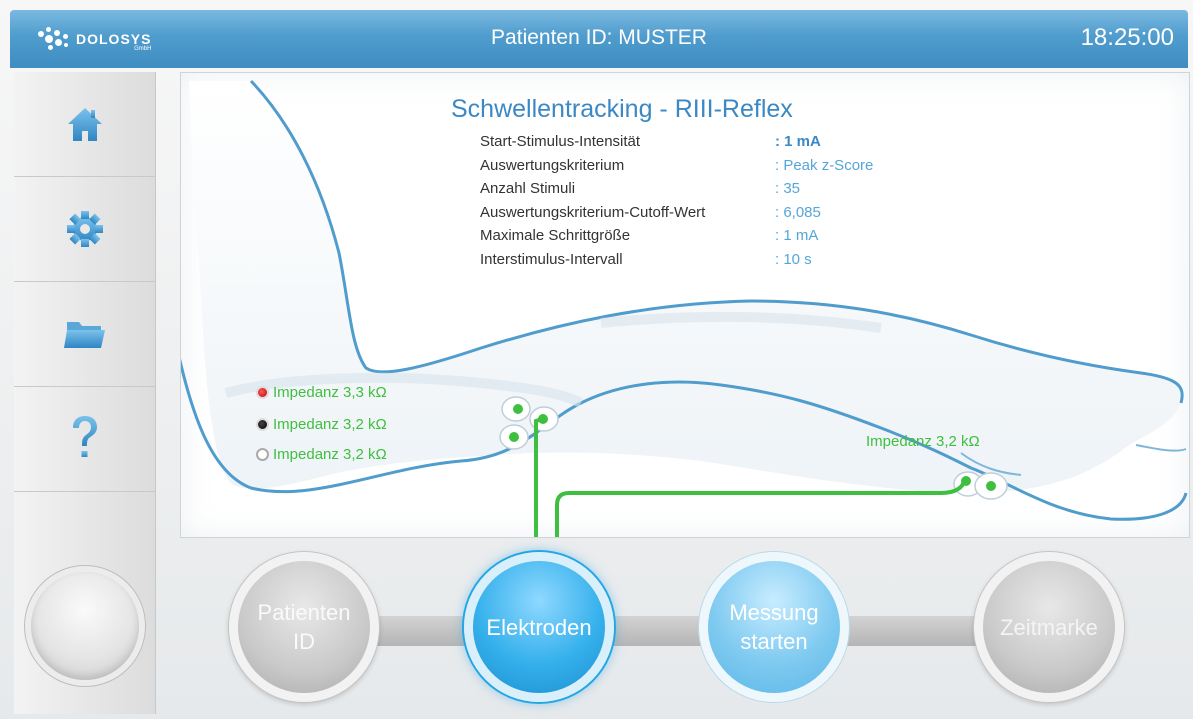 This screenshot has height=719, width=1193. I want to click on param-row: Maximale Schrittgröße : 1 mA, so click(676, 236).